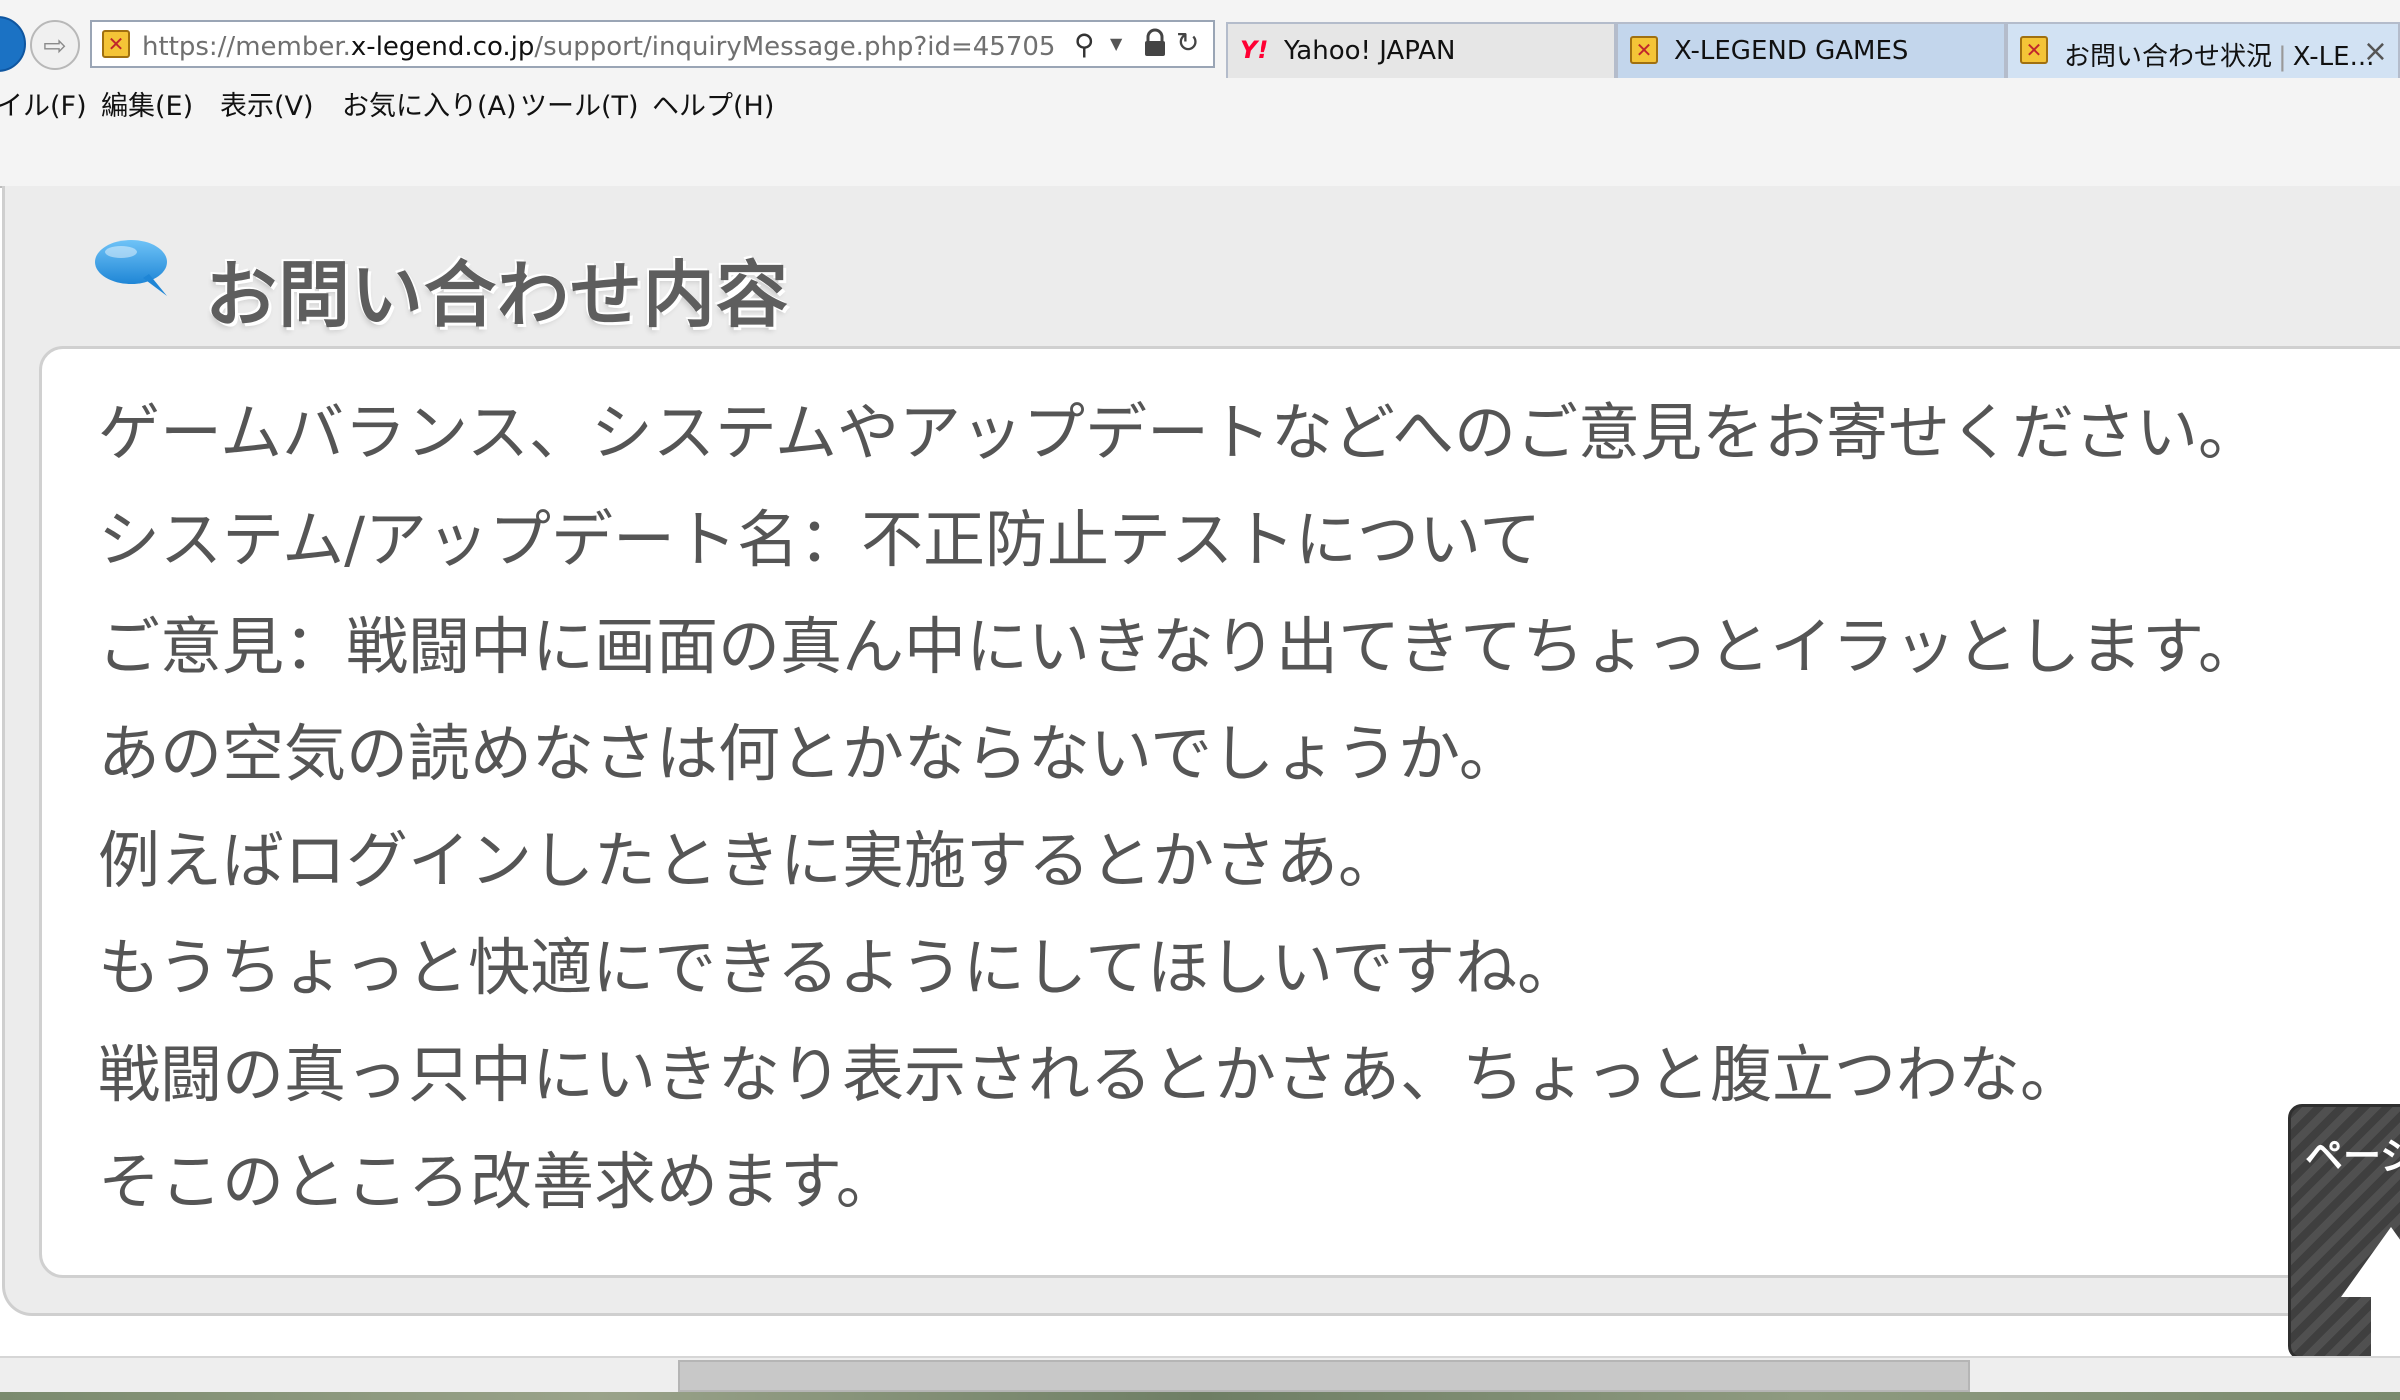  I want to click on menu-file: イル(F), so click(43, 103).